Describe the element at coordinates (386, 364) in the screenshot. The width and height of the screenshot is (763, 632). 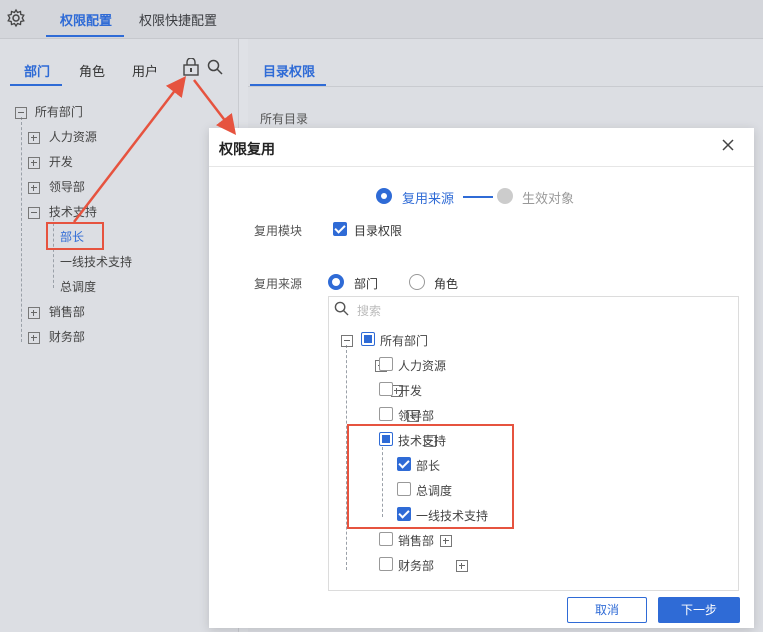
I see `checkbox-hr` at that location.